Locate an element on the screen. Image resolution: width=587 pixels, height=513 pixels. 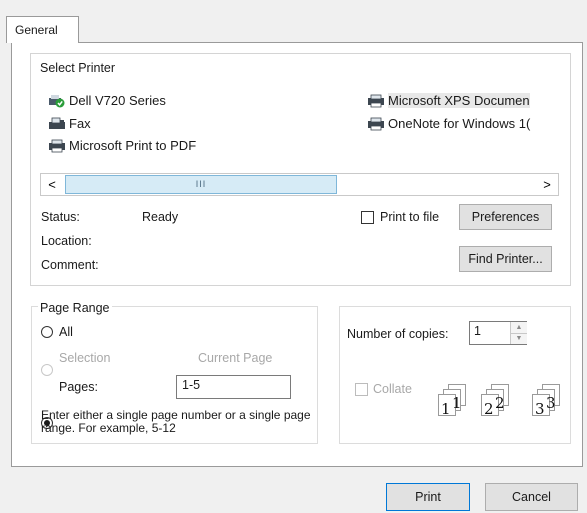
spinner-down-icon: ▼ is located at coordinates (519, 339).